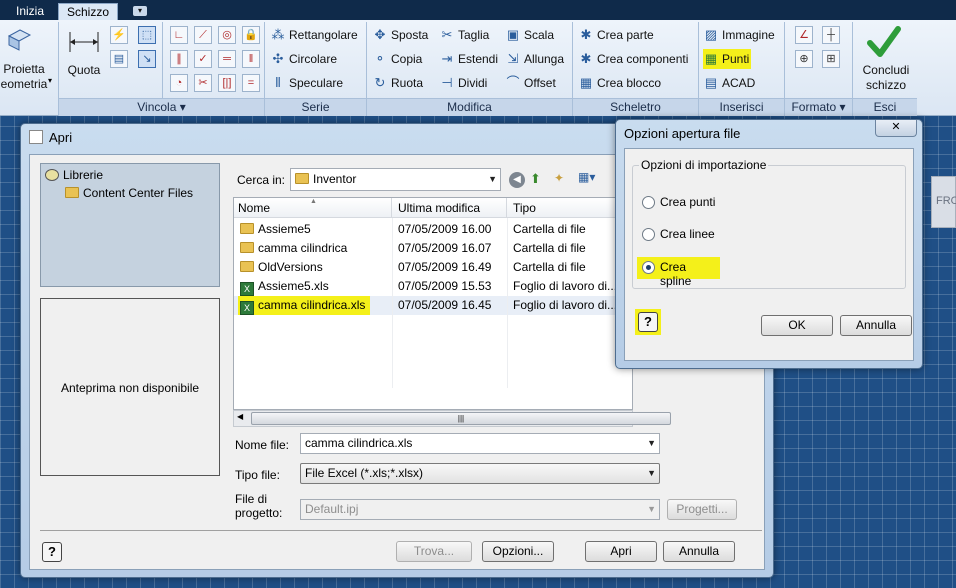 The width and height of the screenshot is (956, 588). I want to click on driven-dimension-icon: ⊞, so click(831, 59).